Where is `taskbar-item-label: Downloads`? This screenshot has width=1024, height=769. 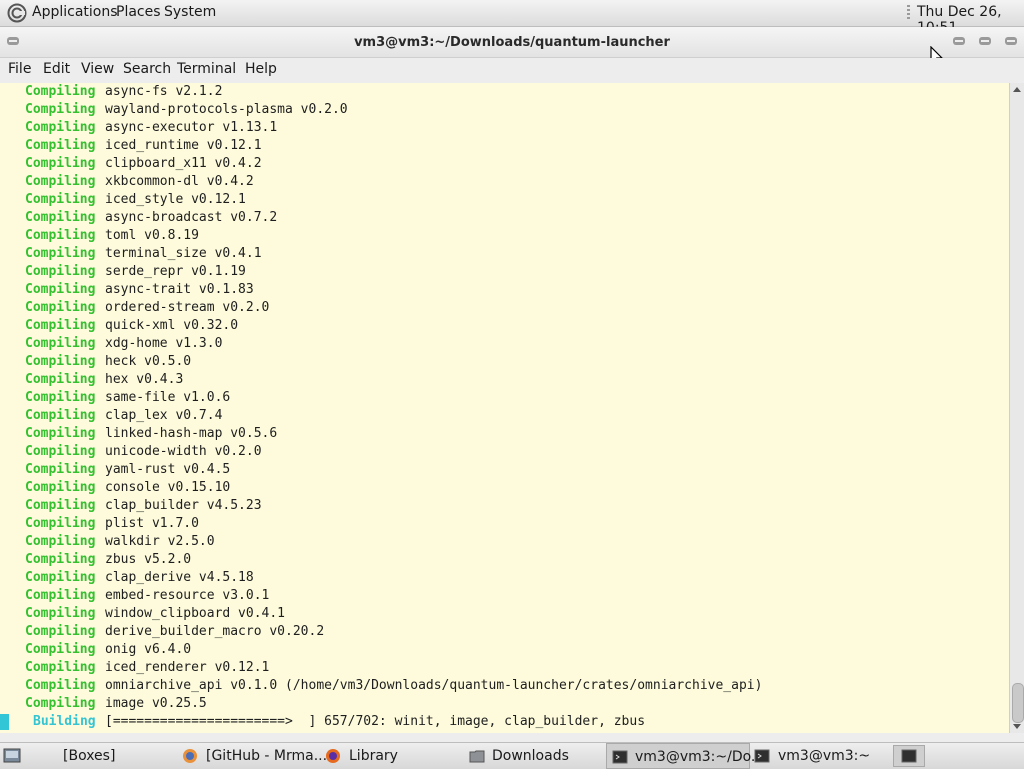
taskbar-item-label: Downloads is located at coordinates (530, 756).